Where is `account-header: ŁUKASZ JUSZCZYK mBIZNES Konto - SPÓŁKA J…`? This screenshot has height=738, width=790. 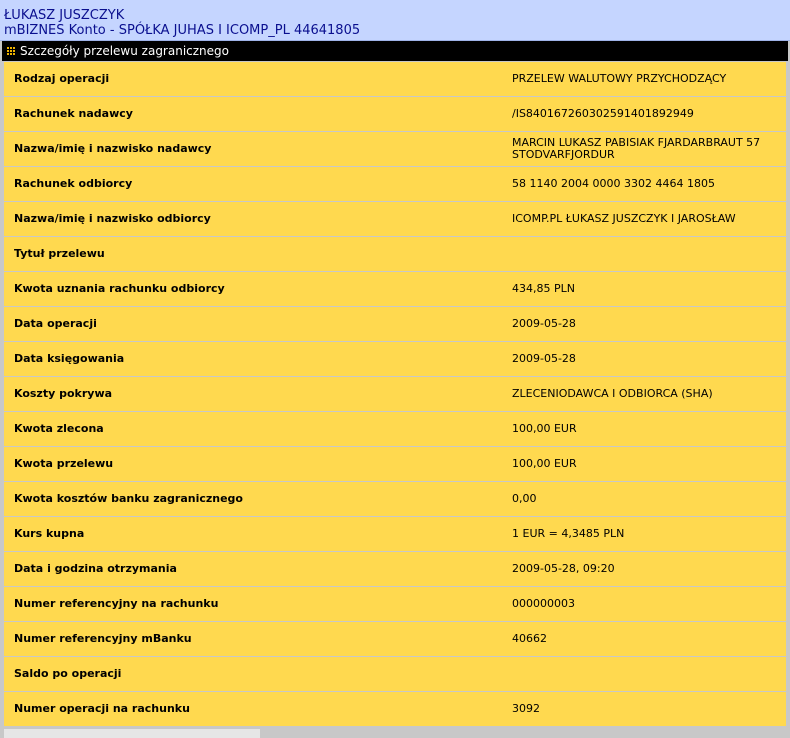
account-header: ŁUKASZ JUSZCZYK mBIZNES Konto - SPÓŁKA J… is located at coordinates (395, 20).